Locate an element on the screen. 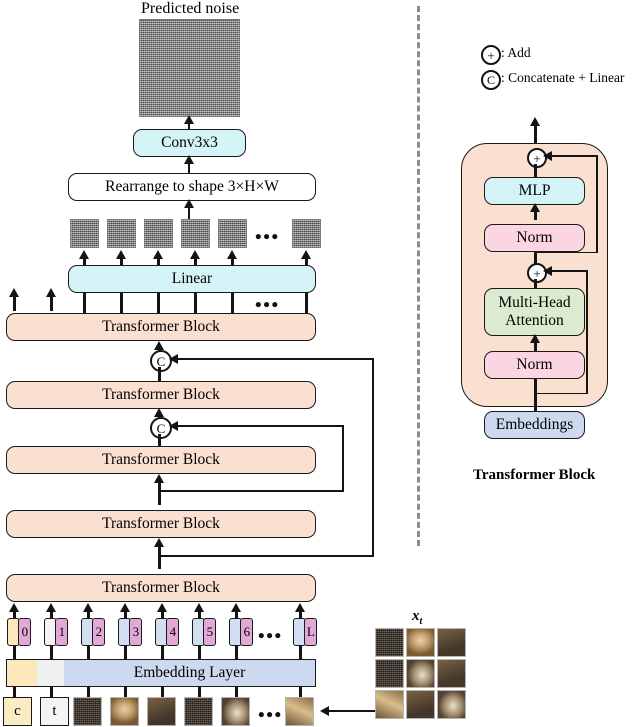  token-pair: L is located at coordinates (305, 632).